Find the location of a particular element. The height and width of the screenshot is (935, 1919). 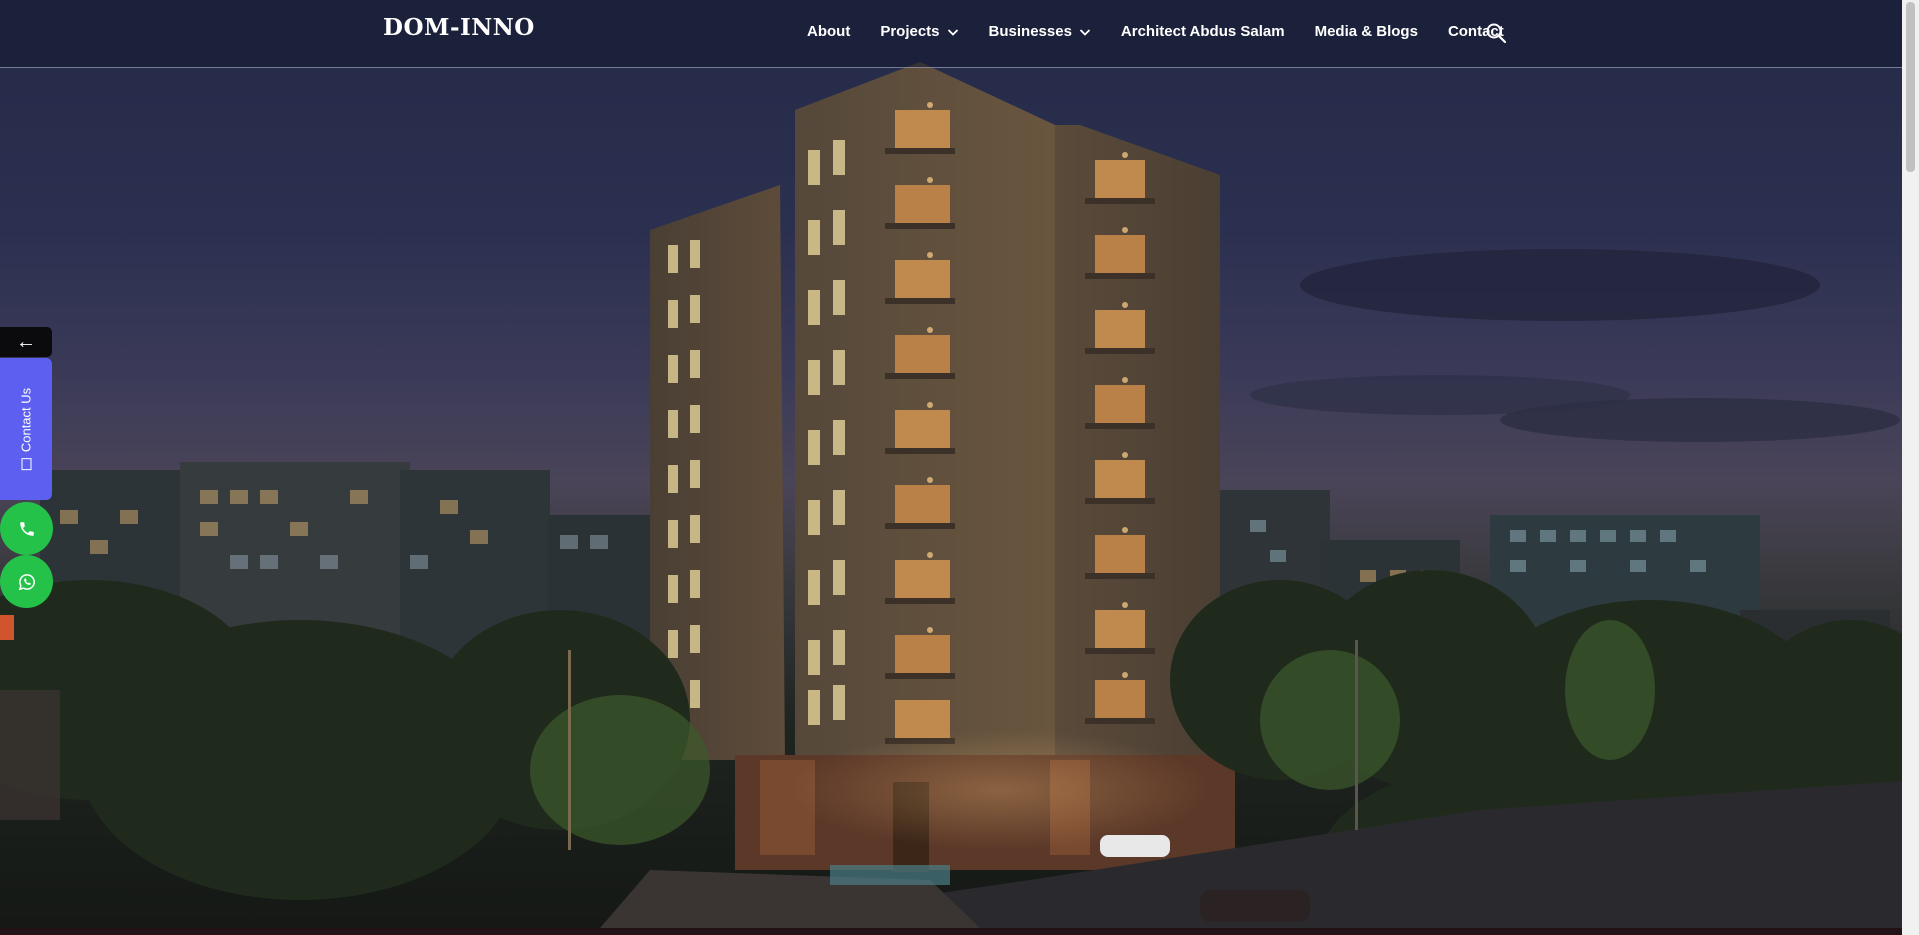

contact-toggle-button: ← is located at coordinates (26, 342).